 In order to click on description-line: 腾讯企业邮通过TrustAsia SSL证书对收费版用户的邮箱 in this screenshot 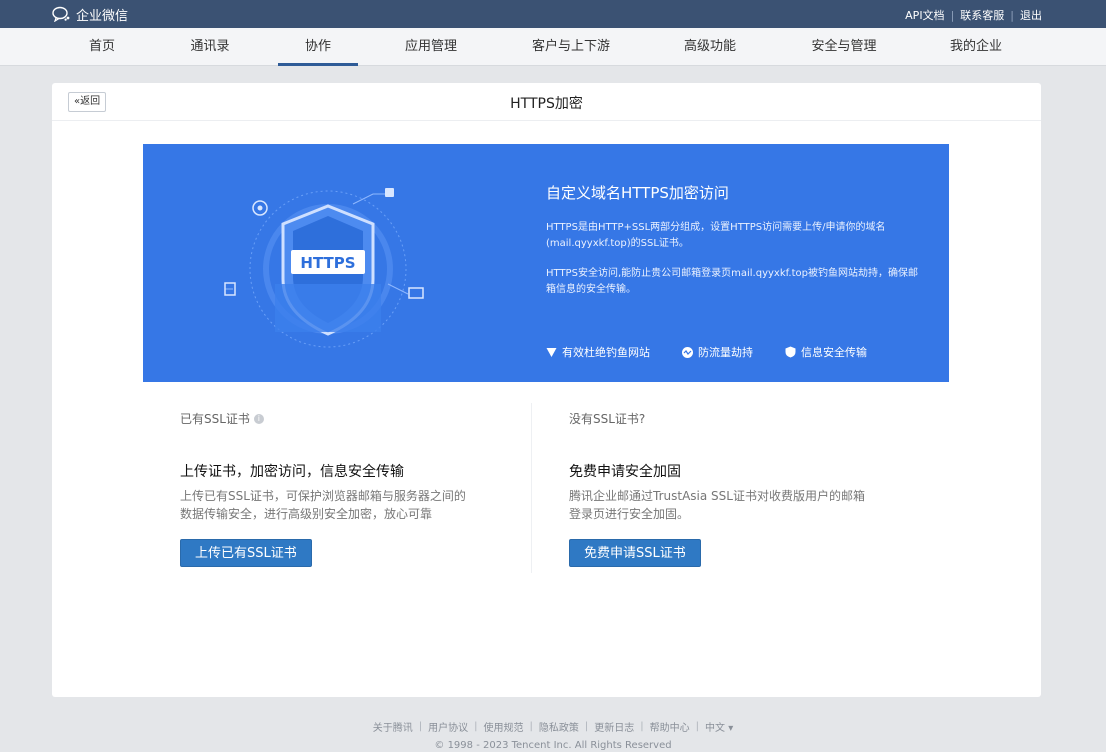, I will do `click(717, 496)`.